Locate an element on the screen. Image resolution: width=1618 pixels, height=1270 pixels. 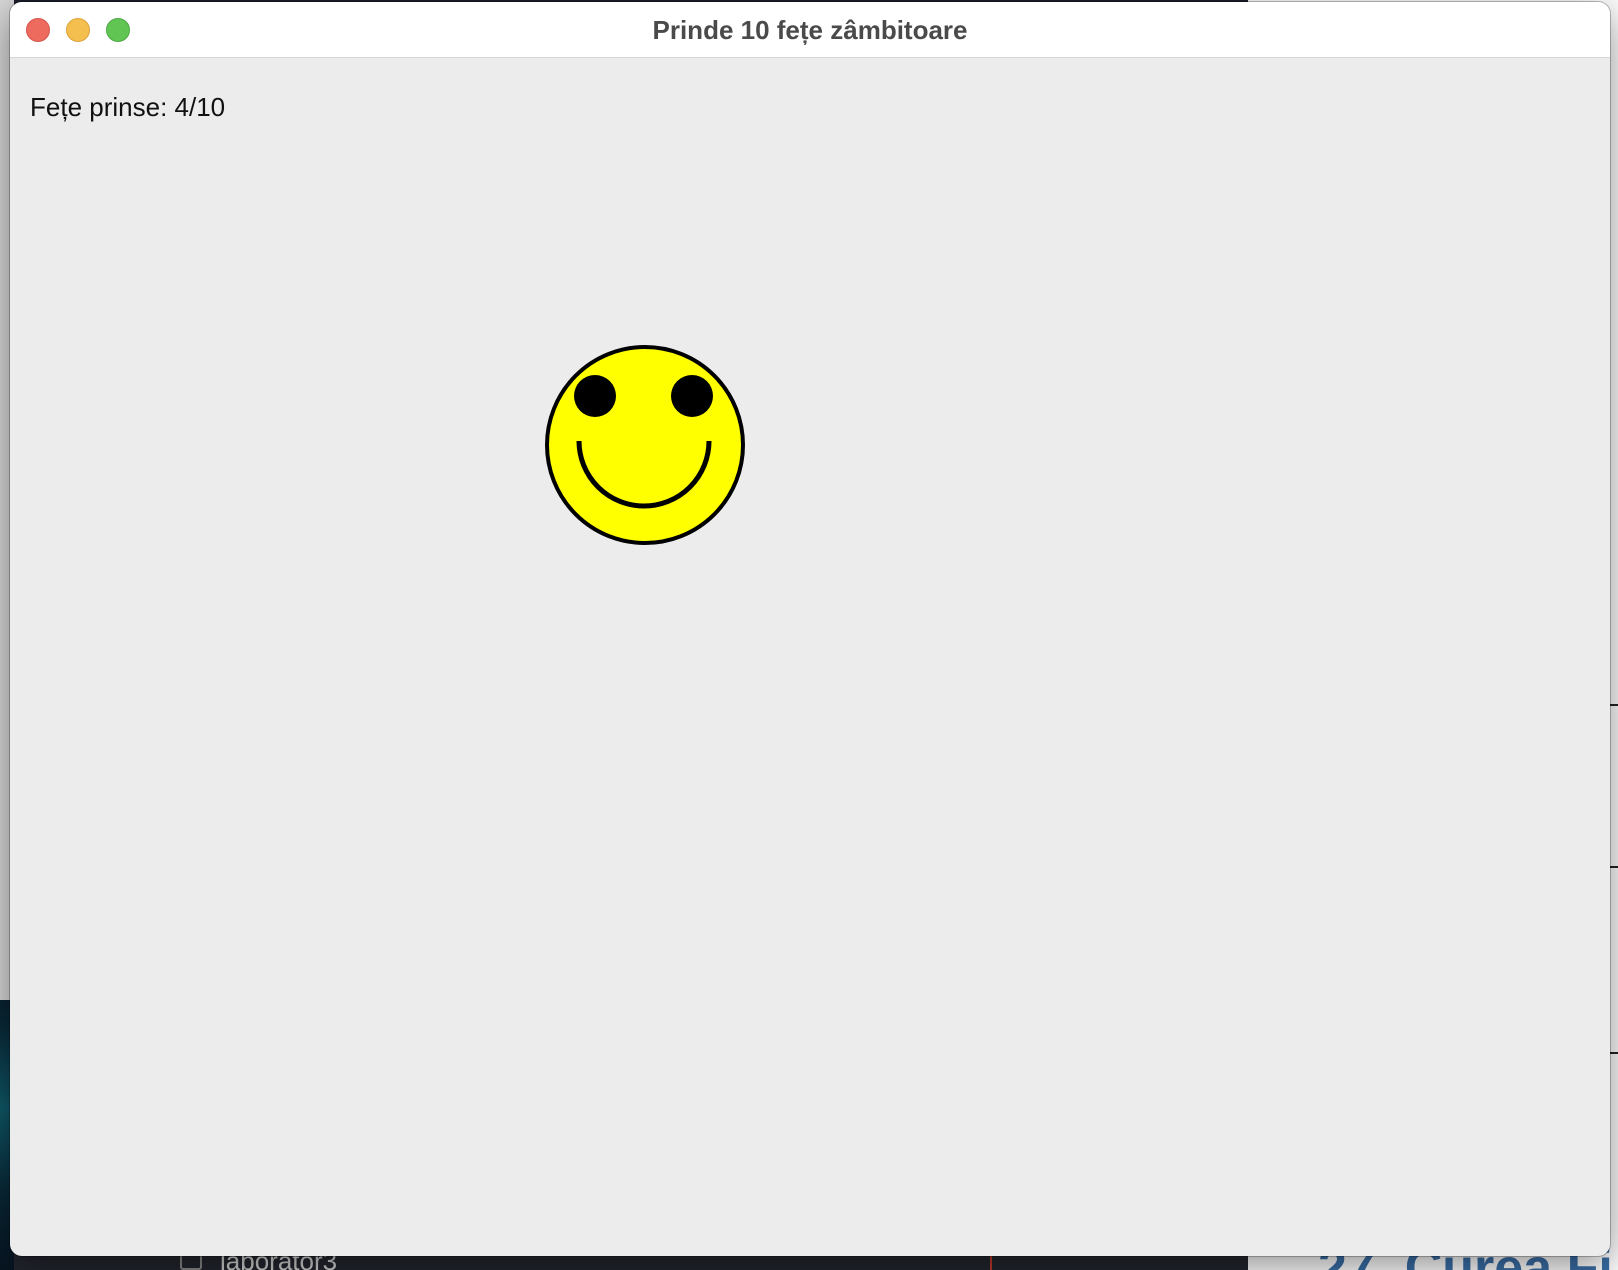
smiley-face-circle is located at coordinates (645, 445).